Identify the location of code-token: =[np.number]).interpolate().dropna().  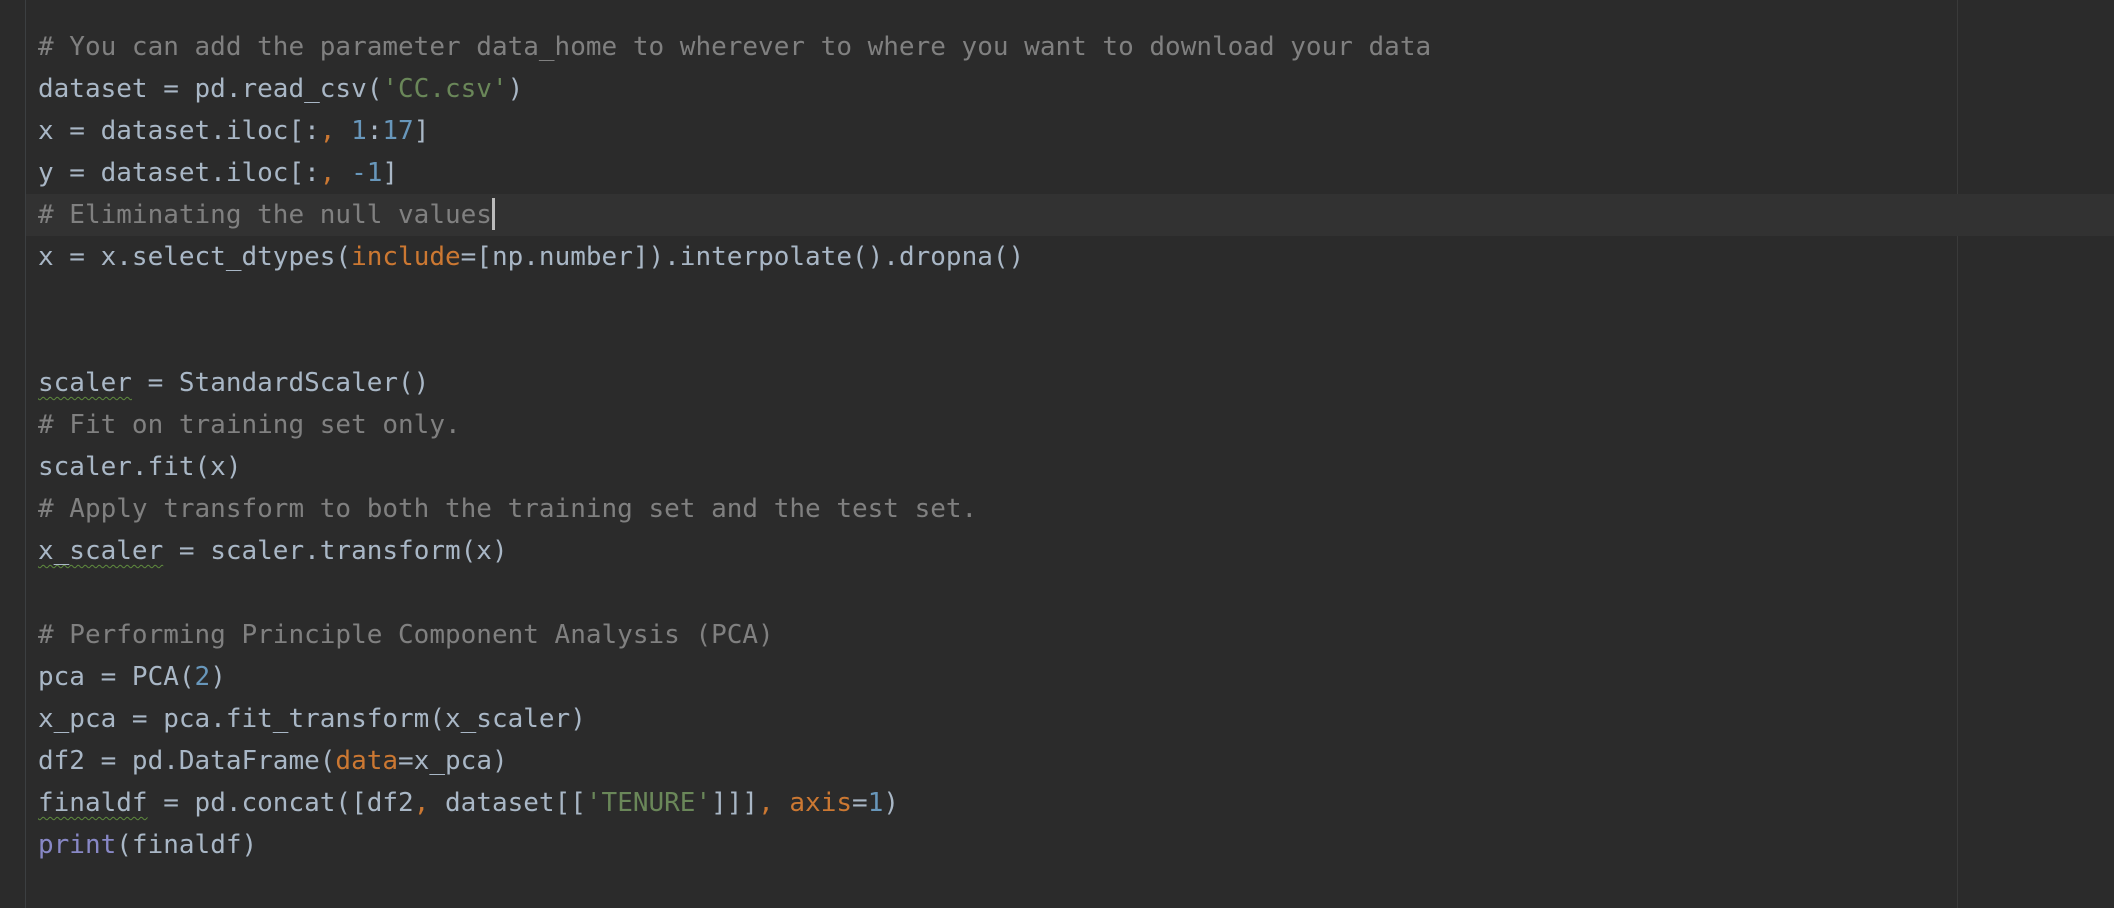
(742, 257).